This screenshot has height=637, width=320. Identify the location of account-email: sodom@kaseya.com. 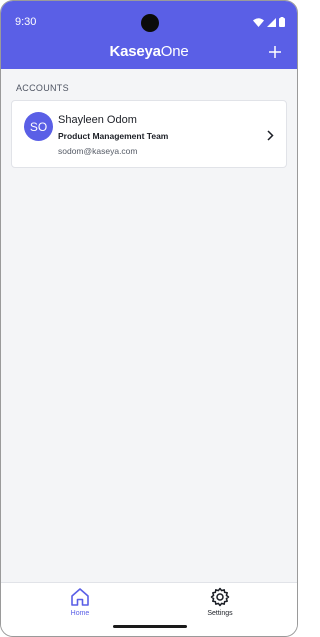
(98, 151).